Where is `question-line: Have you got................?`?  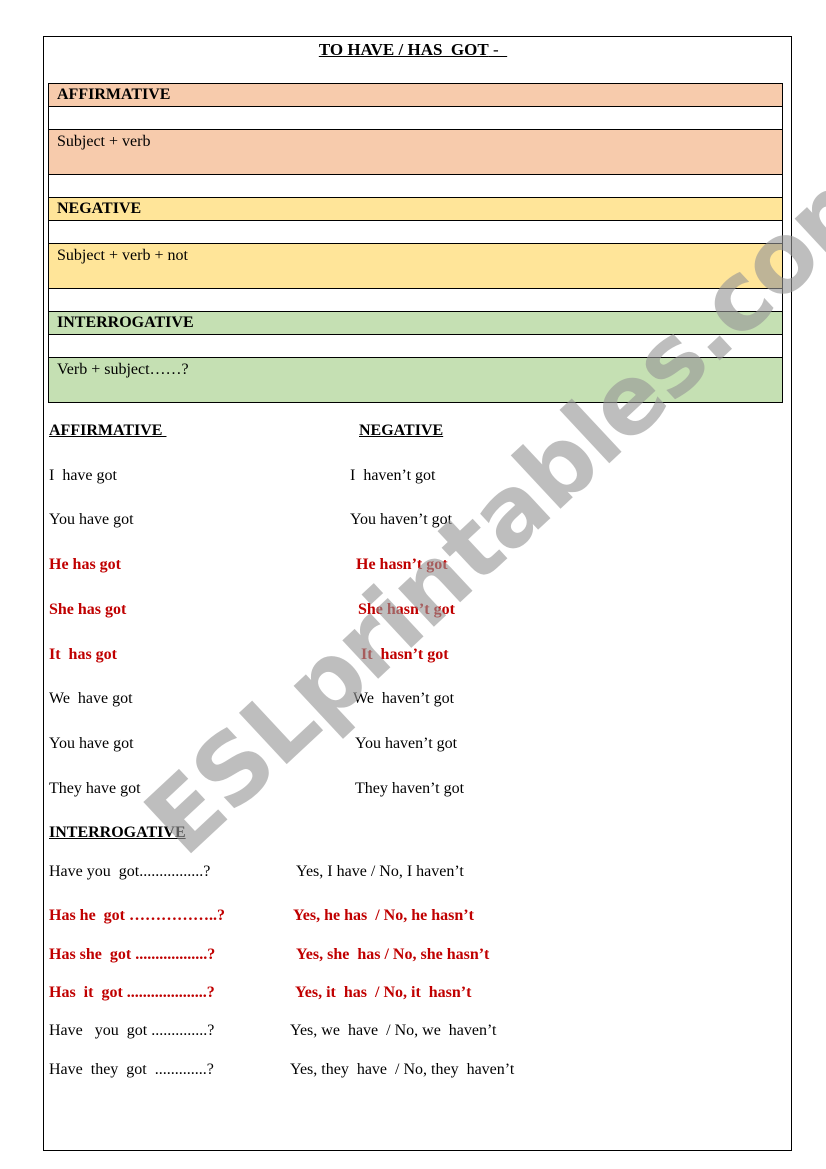
question-line: Have you got................? is located at coordinates (130, 871).